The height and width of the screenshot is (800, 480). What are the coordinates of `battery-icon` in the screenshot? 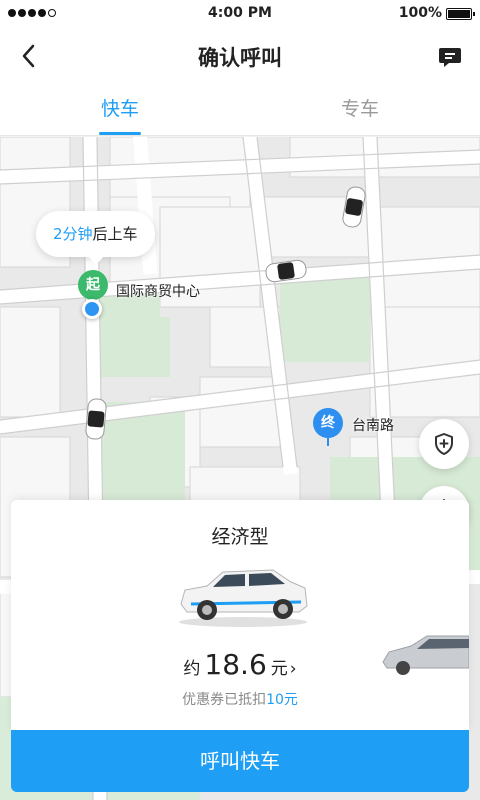 It's located at (460, 14).